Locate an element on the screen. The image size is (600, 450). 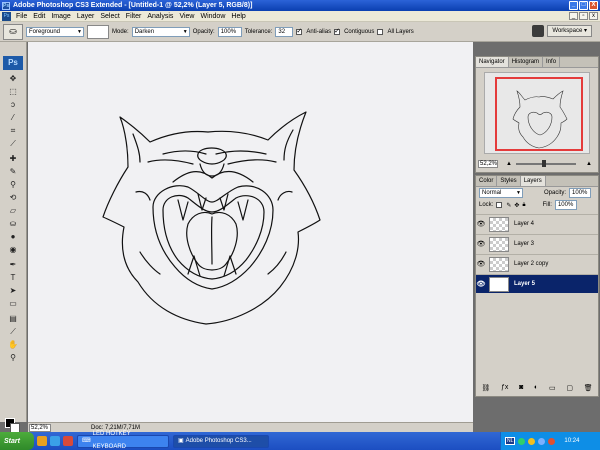
quicklaunch-media-icon is located at coordinates (68, 441).